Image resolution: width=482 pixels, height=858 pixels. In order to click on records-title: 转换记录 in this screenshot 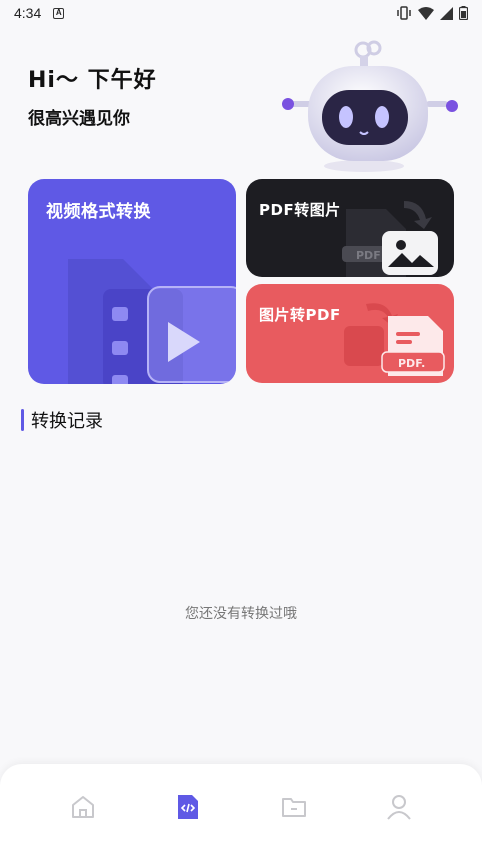, I will do `click(67, 421)`.